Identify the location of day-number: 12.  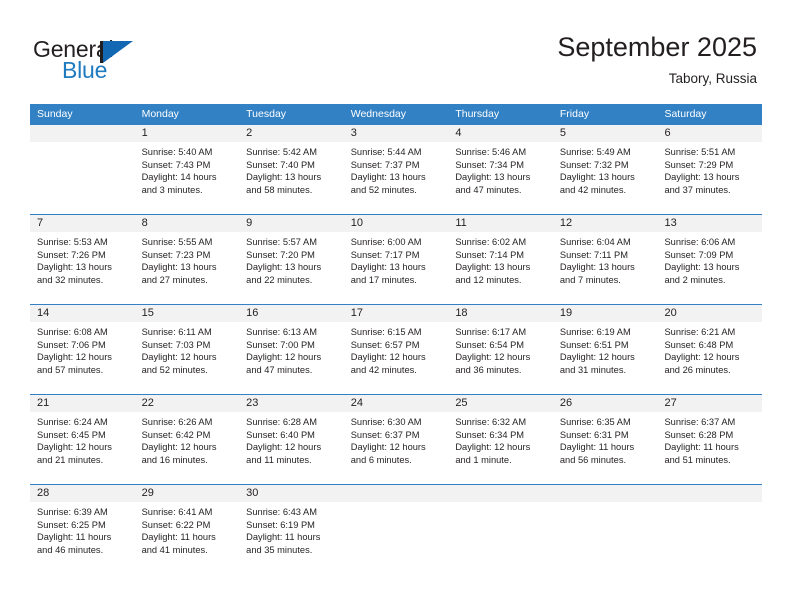
(566, 223).